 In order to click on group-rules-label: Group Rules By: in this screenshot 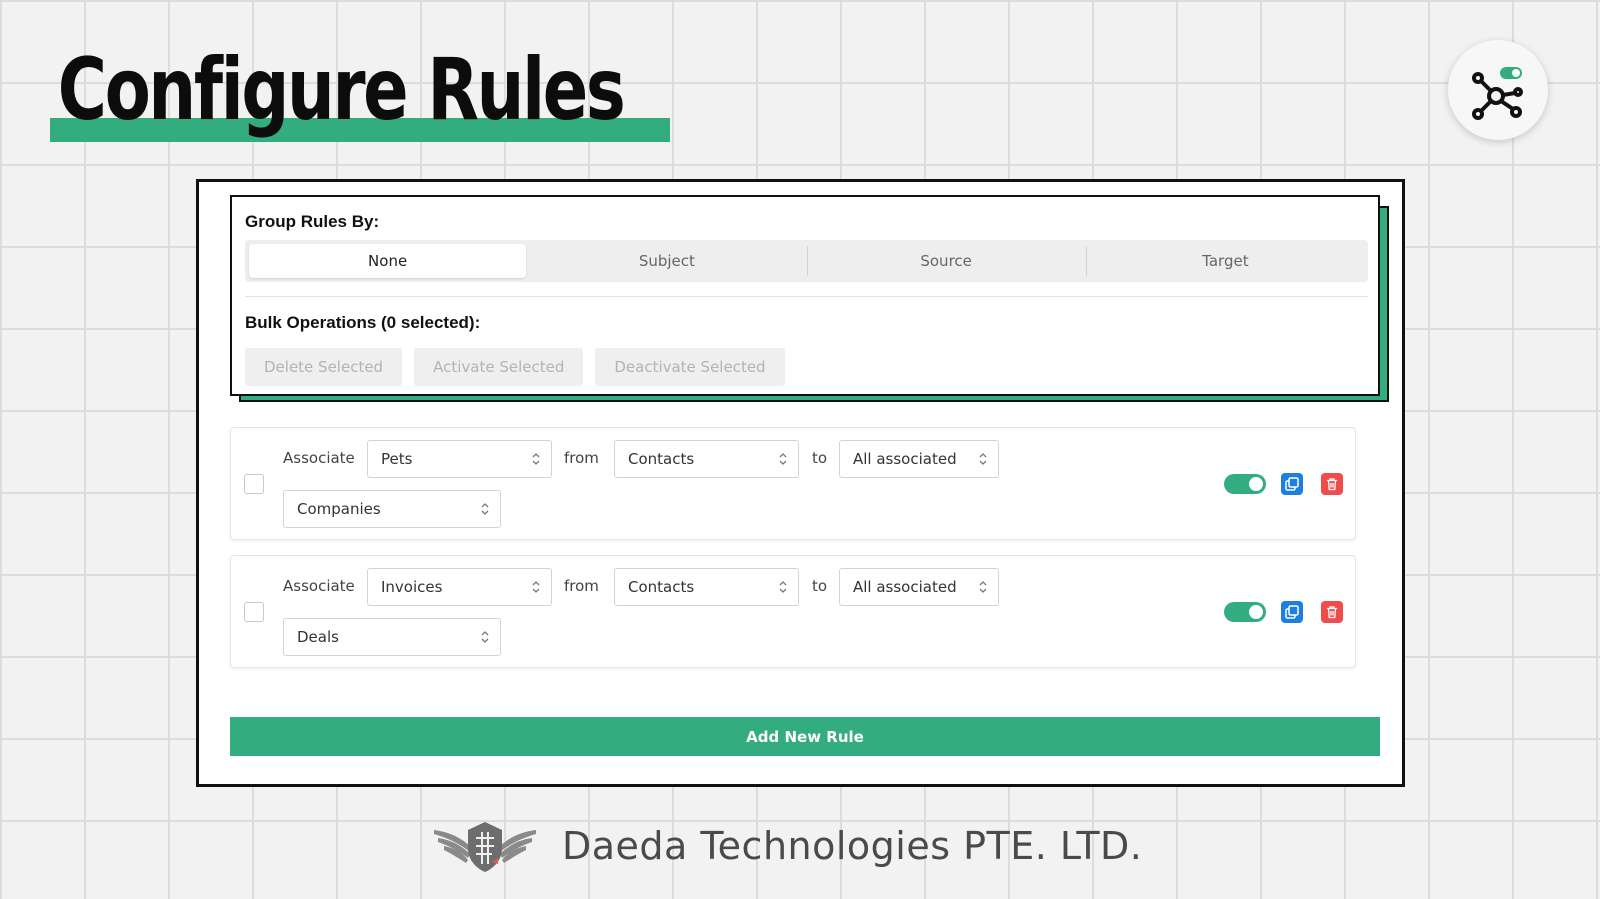, I will do `click(312, 221)`.